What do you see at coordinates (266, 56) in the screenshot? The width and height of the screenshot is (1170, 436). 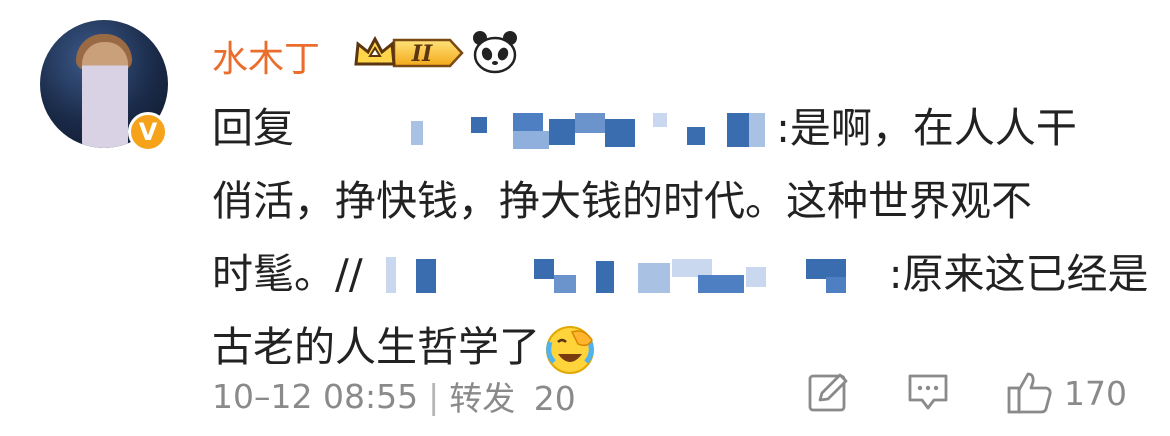 I see `username: 水木丁` at bounding box center [266, 56].